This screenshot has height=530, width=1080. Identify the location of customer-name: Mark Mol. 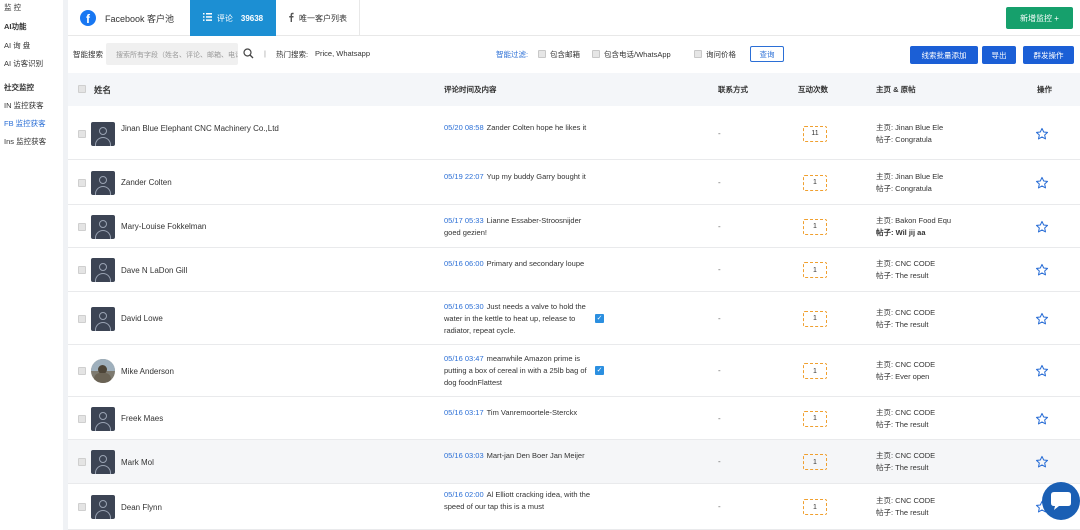
(206, 462).